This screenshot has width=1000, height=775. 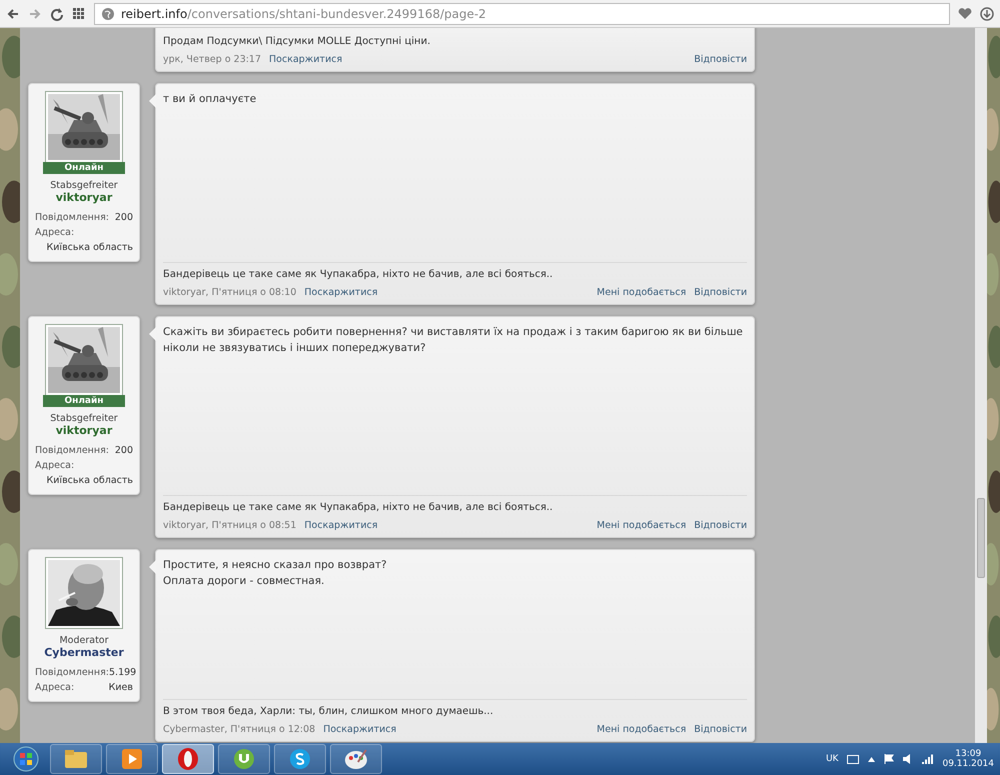 What do you see at coordinates (297, 41) in the screenshot?
I see `signature-text: Продам Подсумки\ Підсумки MOLLE Доступні ціни.` at bounding box center [297, 41].